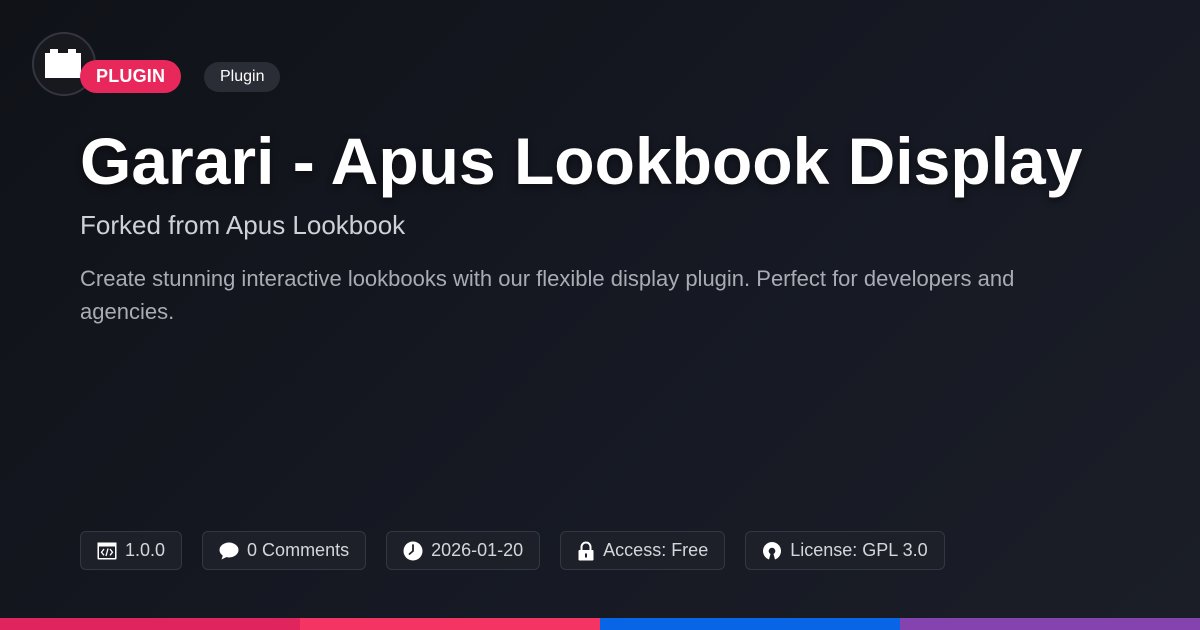 The image size is (1200, 630). What do you see at coordinates (63, 63) in the screenshot?
I see `plugin-block-icon` at bounding box center [63, 63].